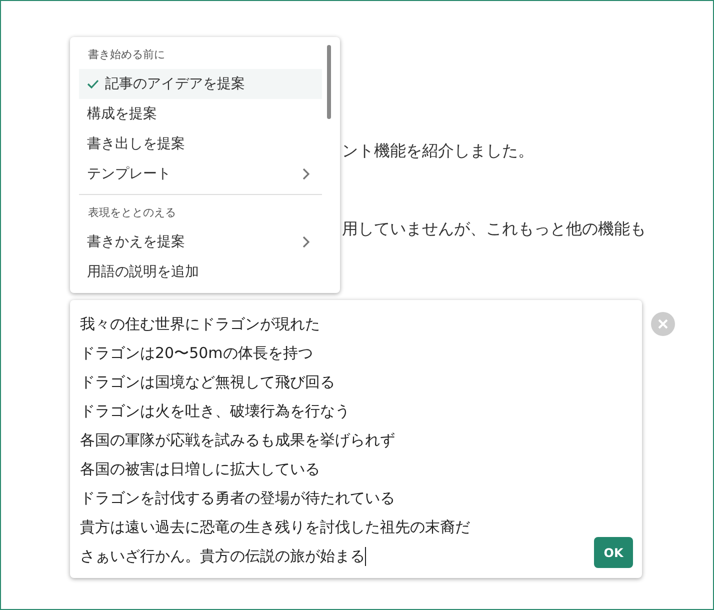 This screenshot has width=714, height=610. I want to click on menu-item: 用語の説明を追加, so click(200, 272).